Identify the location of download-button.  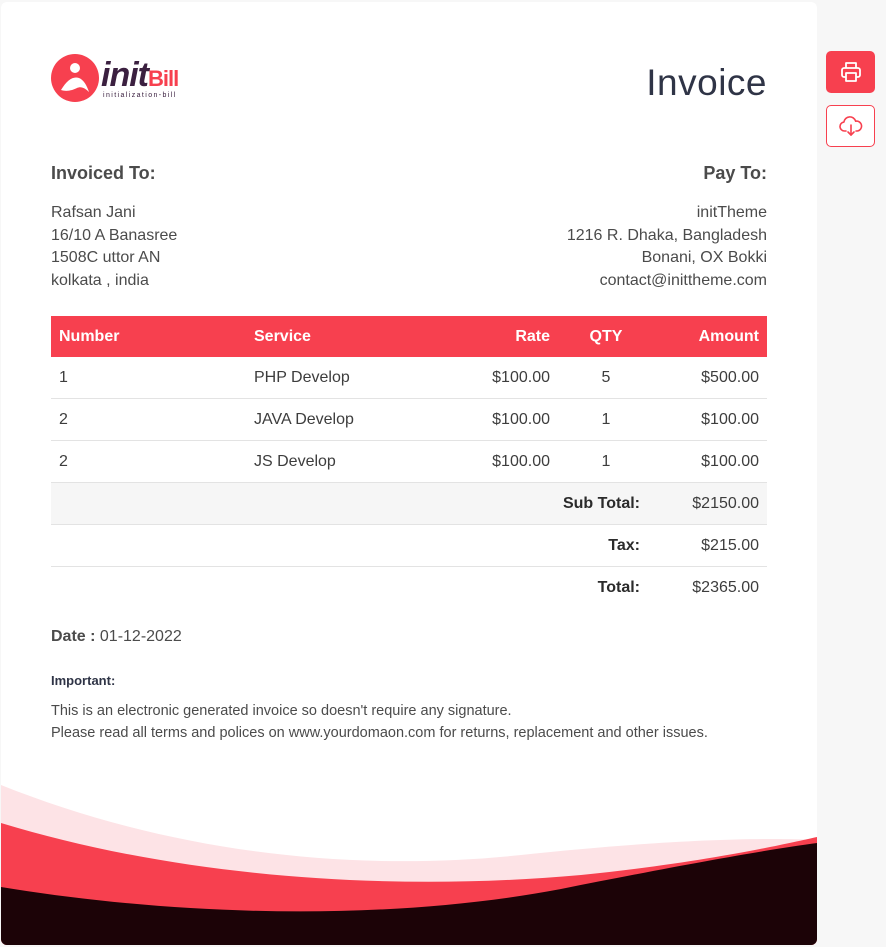
(850, 126).